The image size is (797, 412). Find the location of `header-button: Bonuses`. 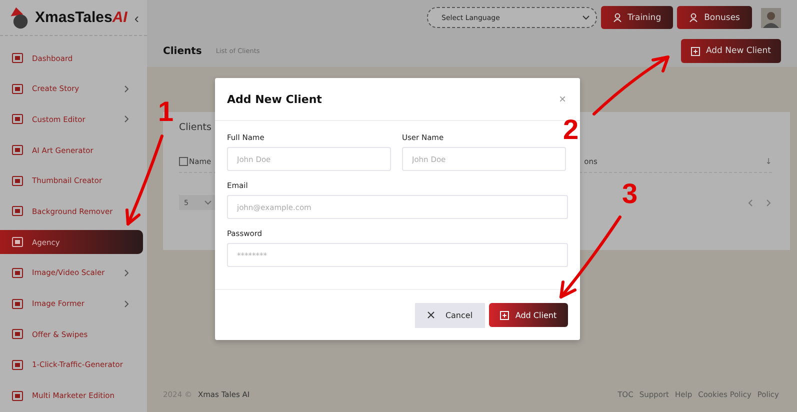

header-button: Bonuses is located at coordinates (714, 17).